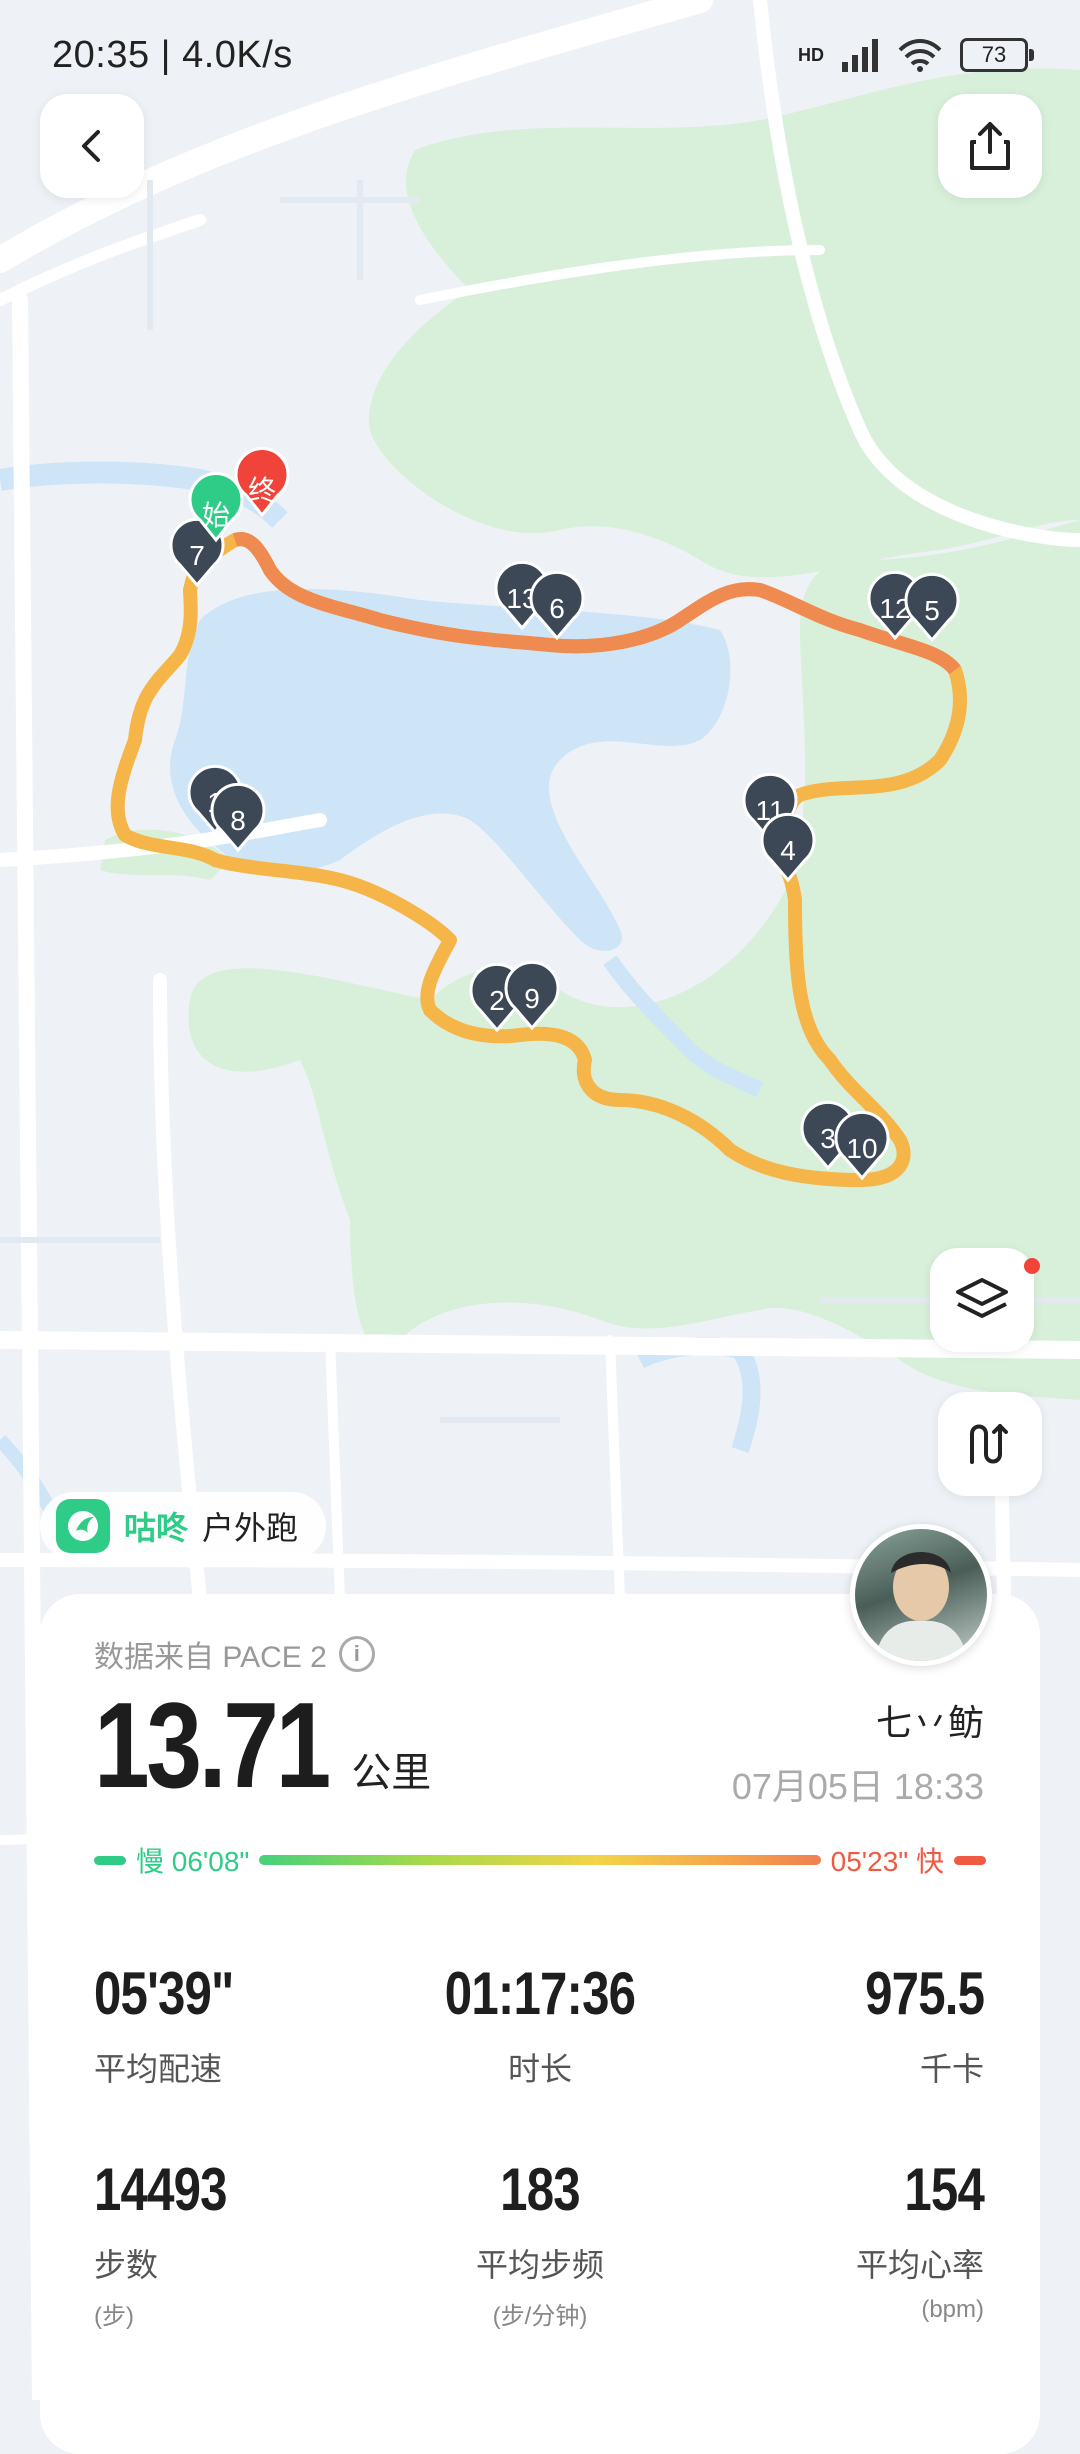 The height and width of the screenshot is (2454, 1080). Describe the element at coordinates (197, 555) in the screenshot. I see `svg-text: 7` at that location.